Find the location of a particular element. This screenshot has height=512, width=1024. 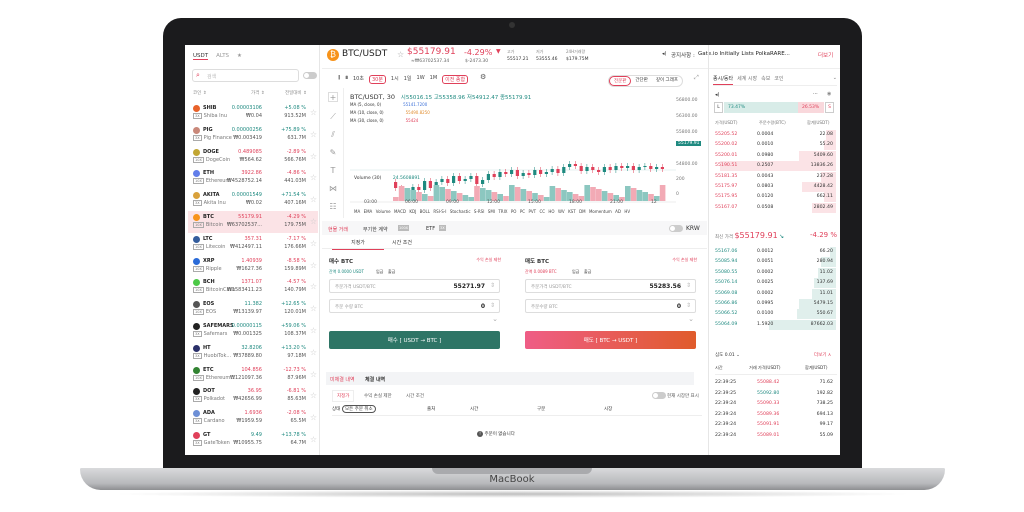

coin-row: ADA 3X Cardano 1.6936 ₩1959.59 -2.08 % 65.5M ☆ is located at coordinates (253, 418).